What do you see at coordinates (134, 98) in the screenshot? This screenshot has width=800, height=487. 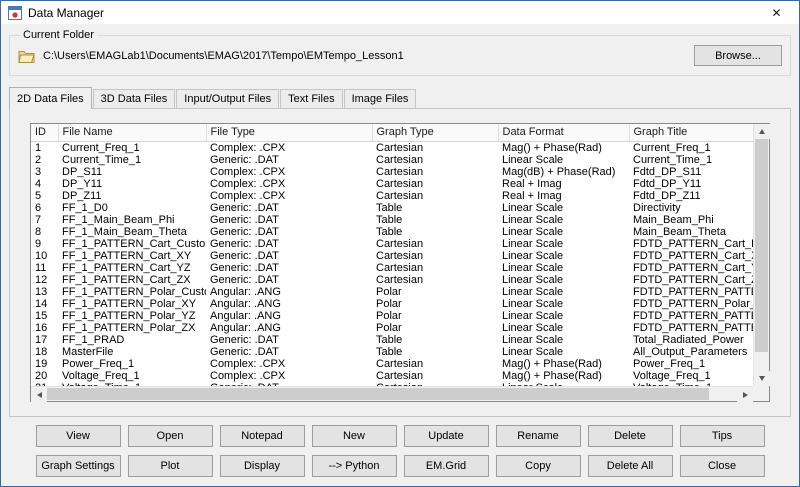 I see `tab-3d-data-files: 3D Data Files` at bounding box center [134, 98].